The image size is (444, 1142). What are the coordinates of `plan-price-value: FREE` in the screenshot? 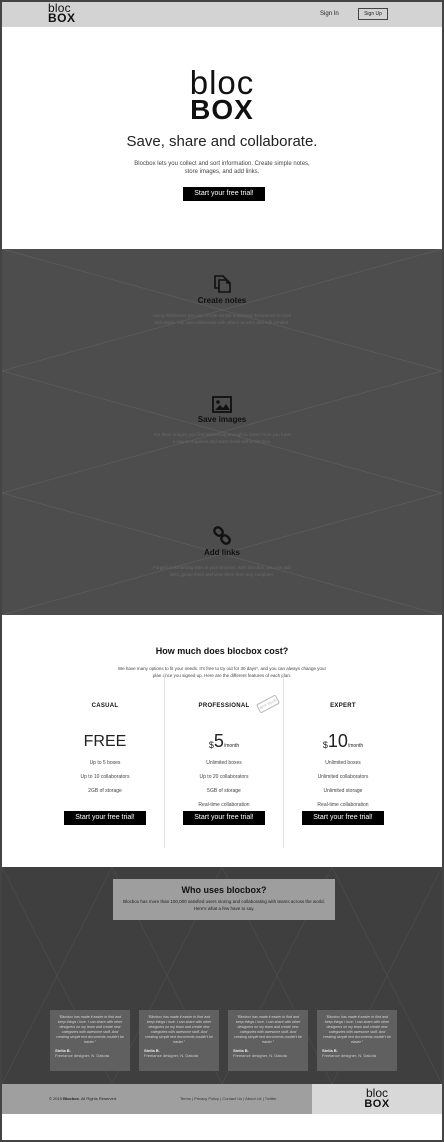 It's located at (105, 741).